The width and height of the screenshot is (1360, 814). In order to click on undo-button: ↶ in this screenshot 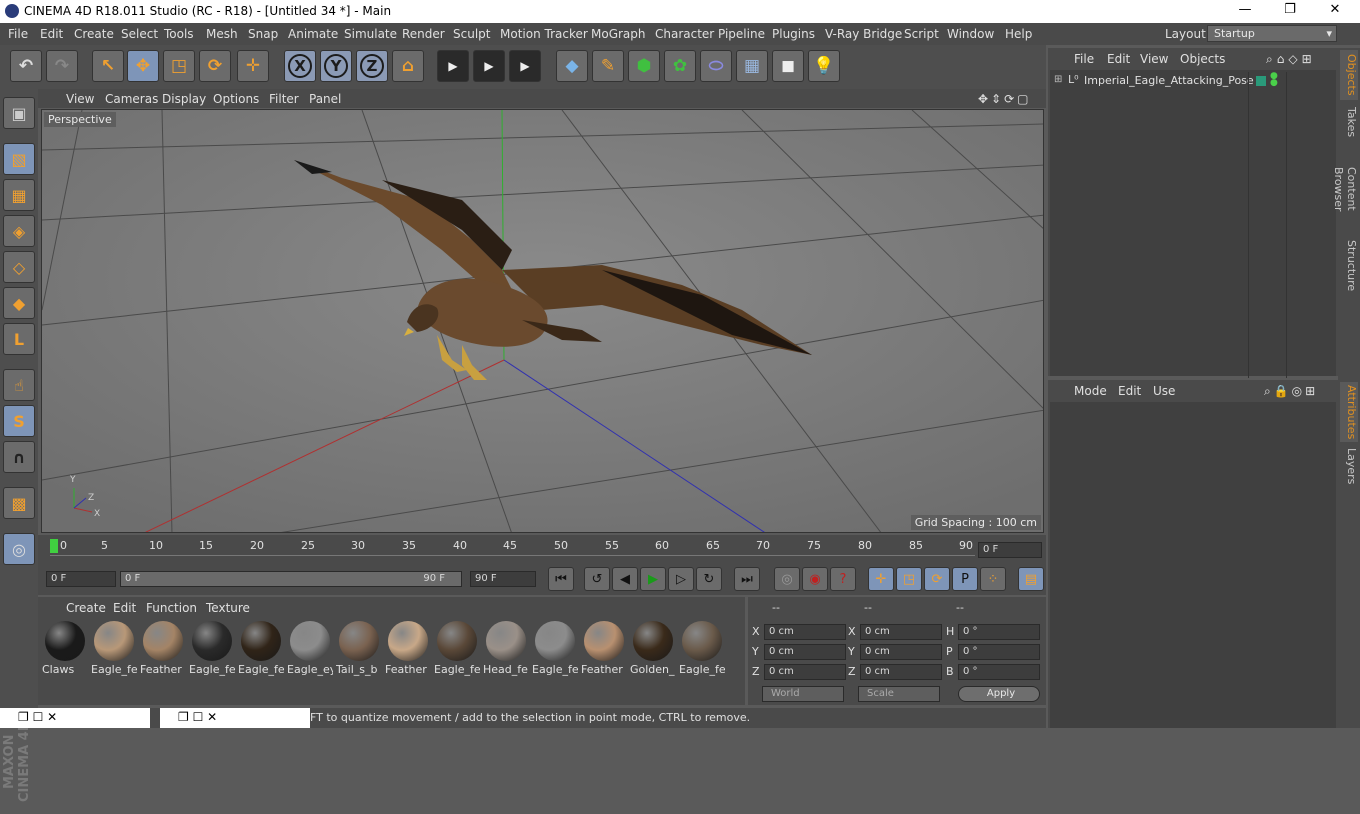, I will do `click(26, 66)`.